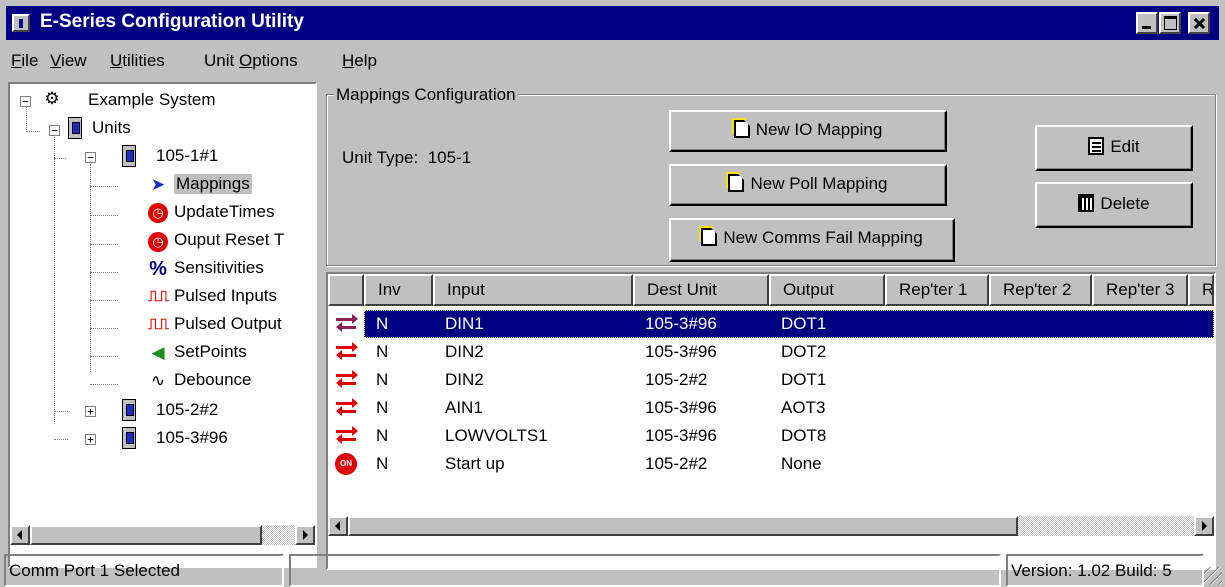 Image resolution: width=1225 pixels, height=587 pixels. What do you see at coordinates (219, 268) in the screenshot?
I see `tree-node-sensitivities: Sensitivities` at bounding box center [219, 268].